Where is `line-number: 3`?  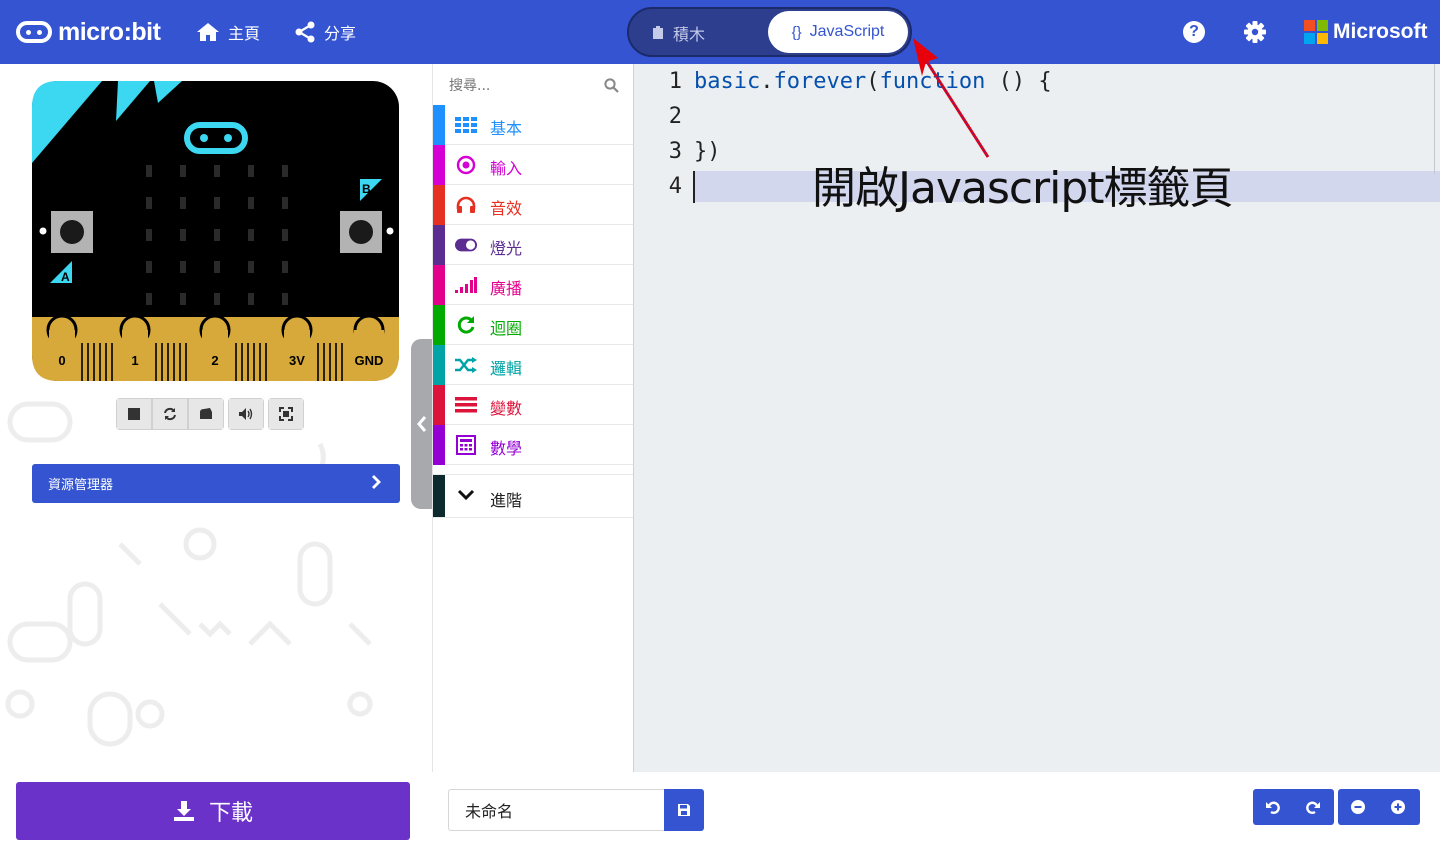
line-number: 3 is located at coordinates (675, 151).